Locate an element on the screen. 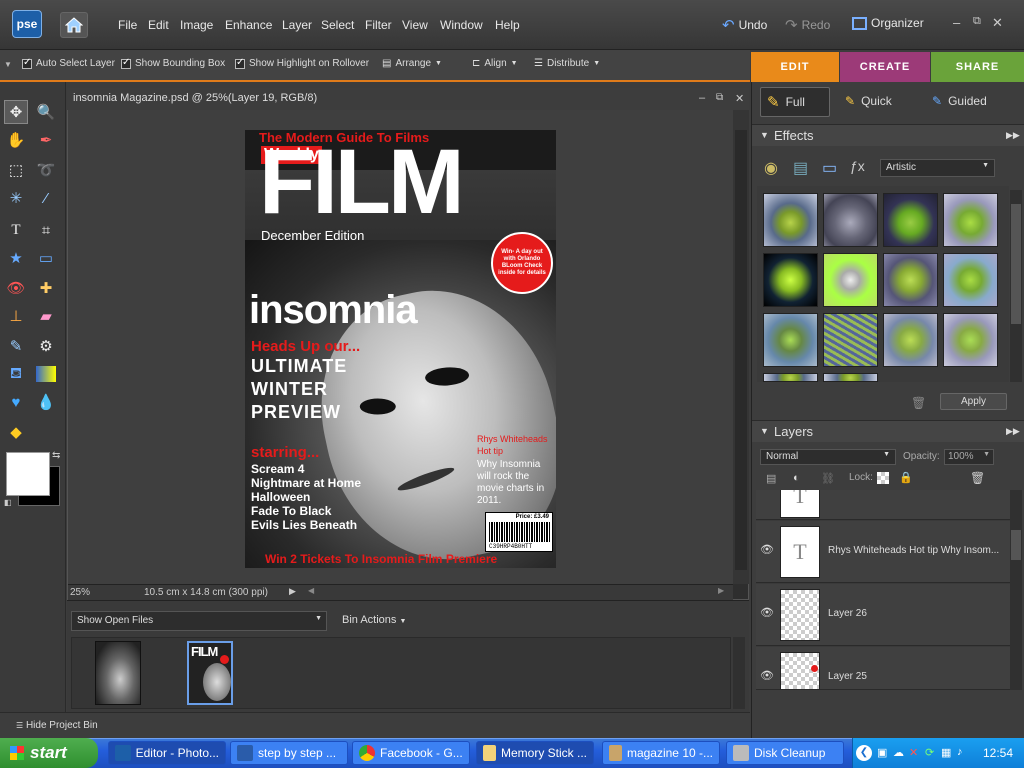 This screenshot has width=1024, height=768. tab-share: SHARE is located at coordinates (977, 67).